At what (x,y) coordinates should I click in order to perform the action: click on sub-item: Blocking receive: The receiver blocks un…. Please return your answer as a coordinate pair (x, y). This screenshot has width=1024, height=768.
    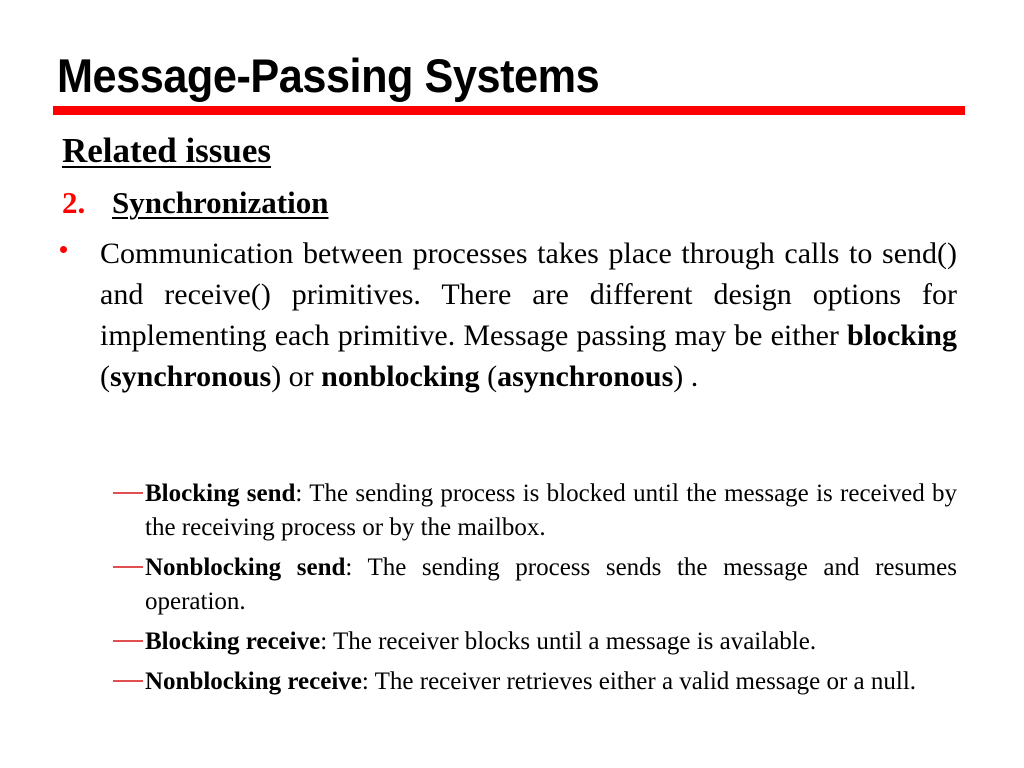
    Looking at the image, I should click on (535, 642).